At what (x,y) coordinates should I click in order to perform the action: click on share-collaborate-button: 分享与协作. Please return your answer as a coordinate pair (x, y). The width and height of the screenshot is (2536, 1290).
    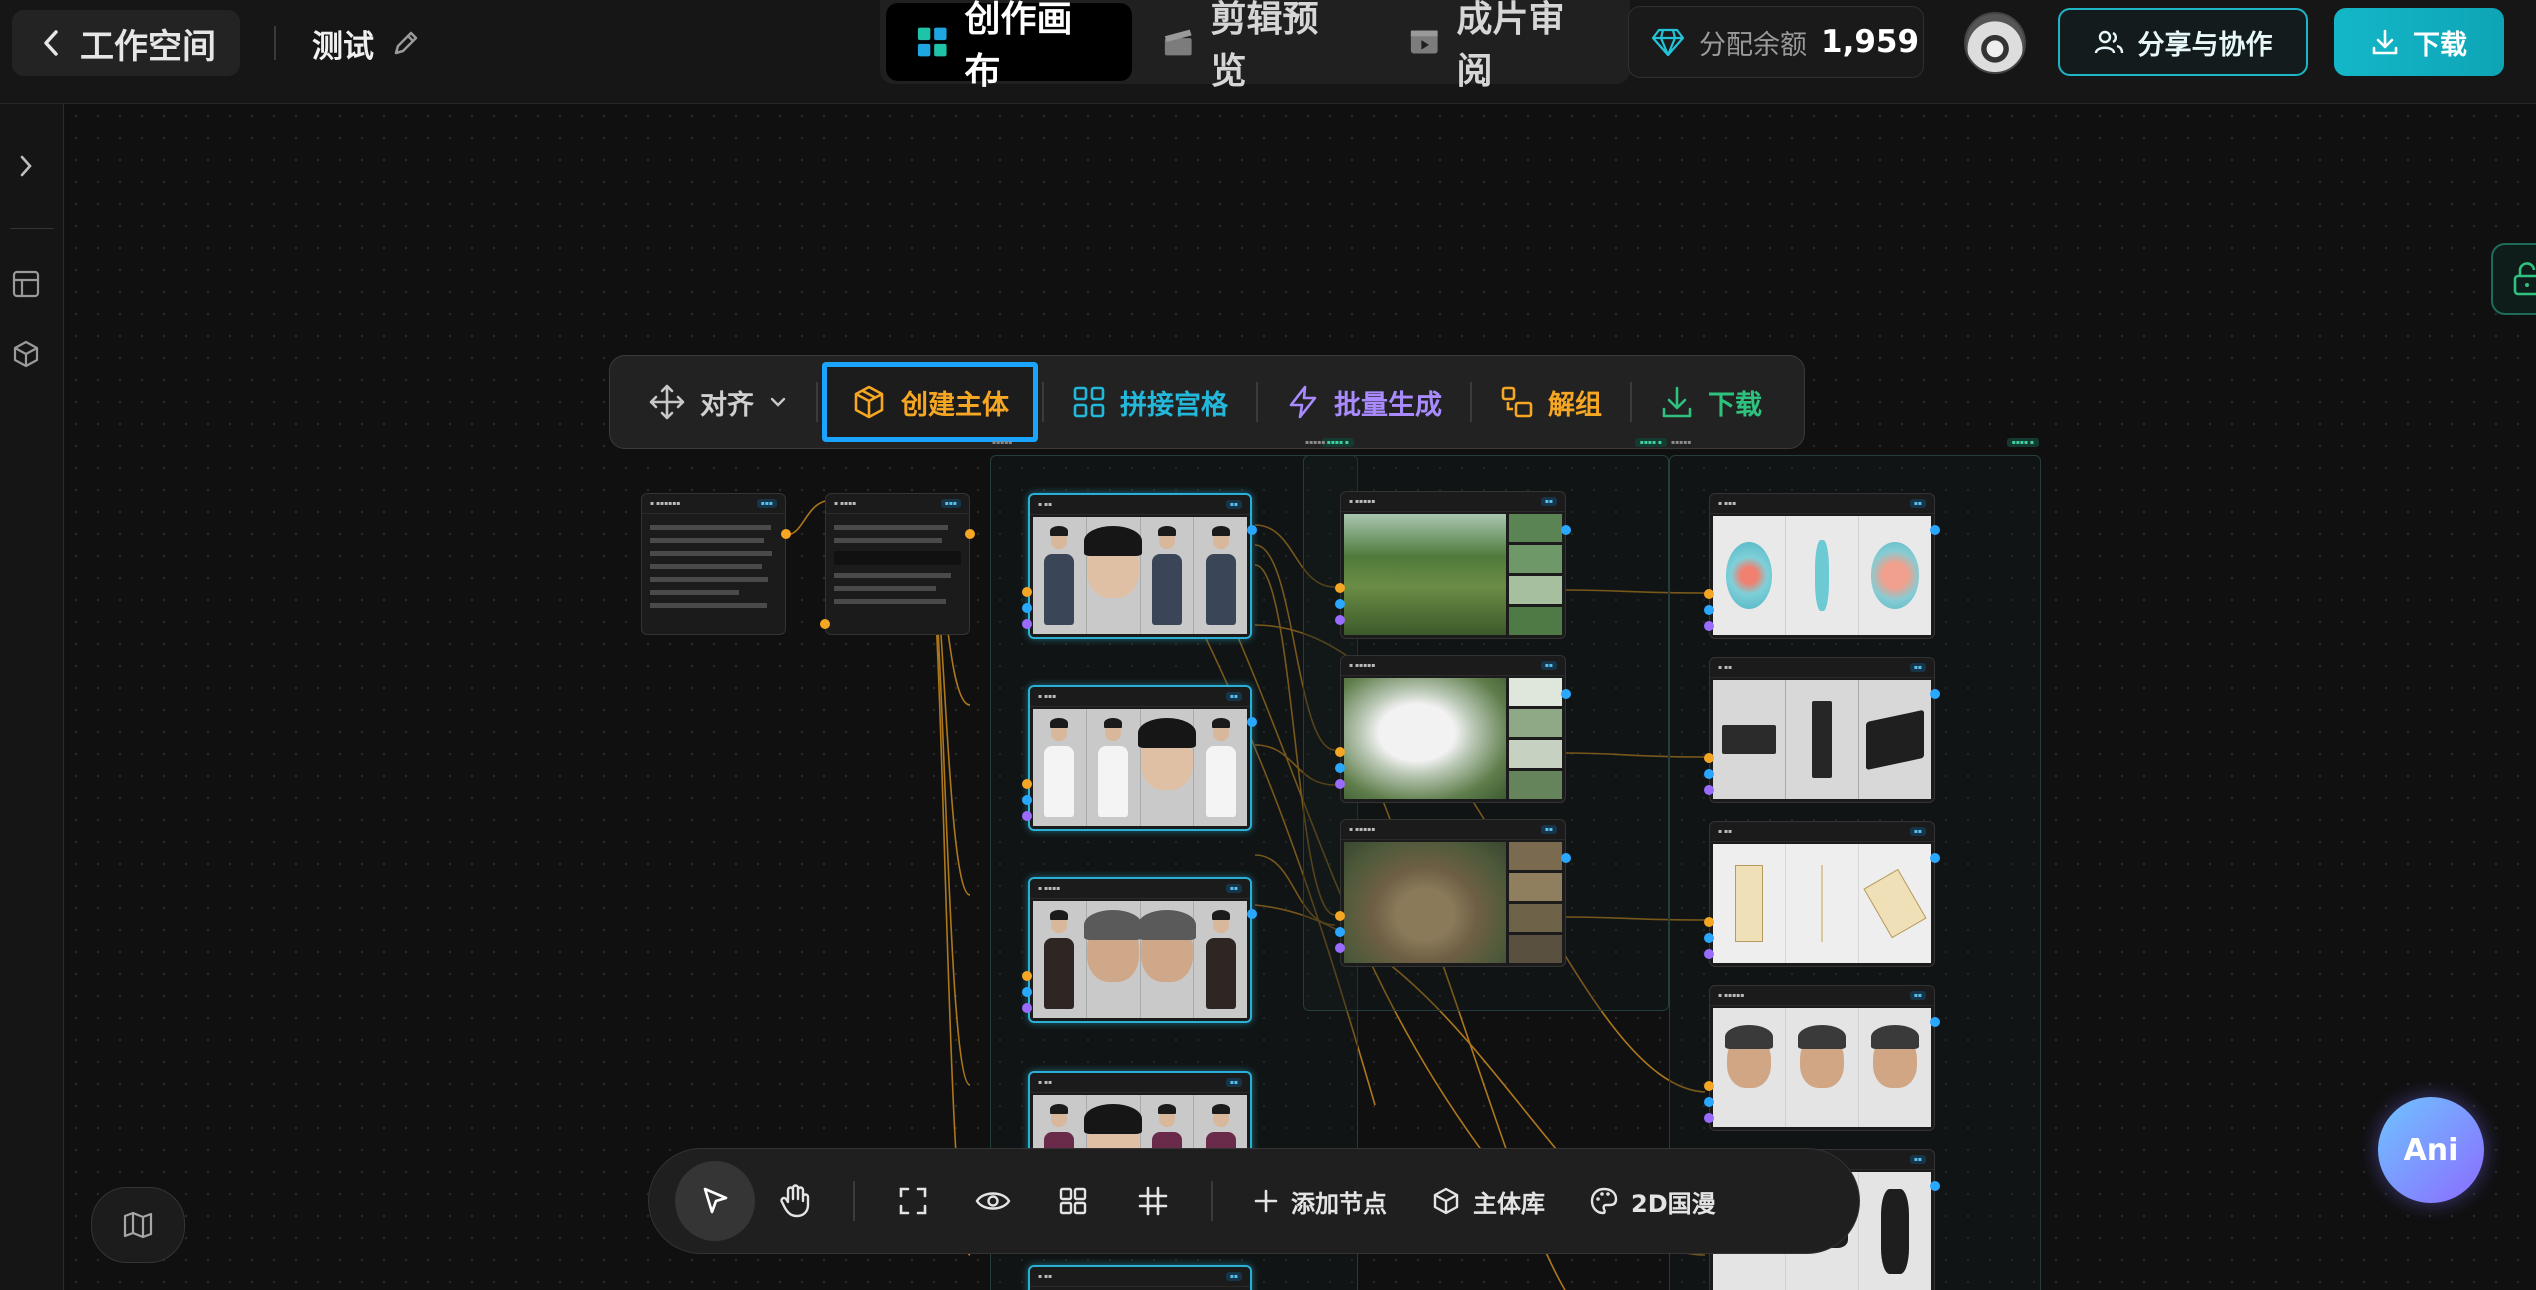
    Looking at the image, I should click on (2183, 42).